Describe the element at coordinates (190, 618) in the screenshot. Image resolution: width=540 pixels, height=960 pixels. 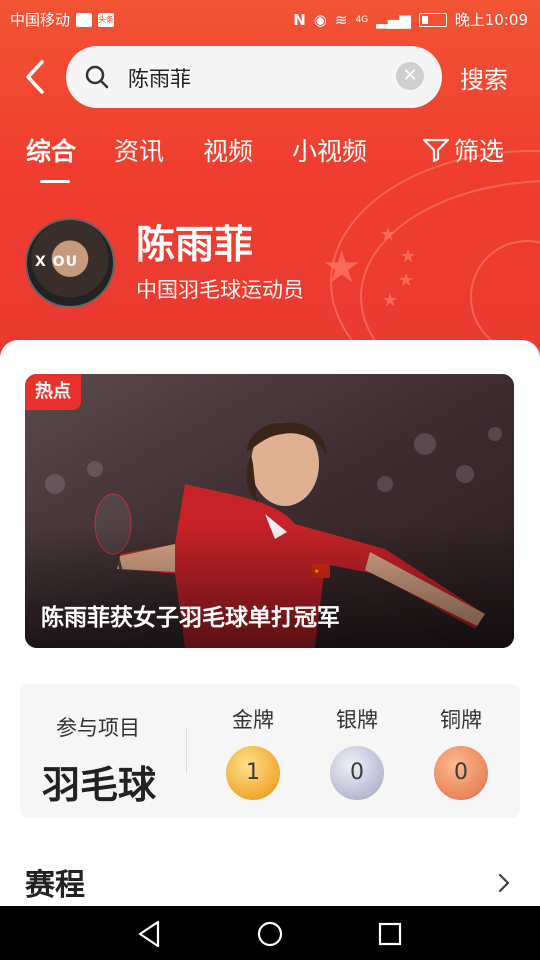
I see `news-caption: 陈雨菲获女子羽毛球单打冠军` at that location.